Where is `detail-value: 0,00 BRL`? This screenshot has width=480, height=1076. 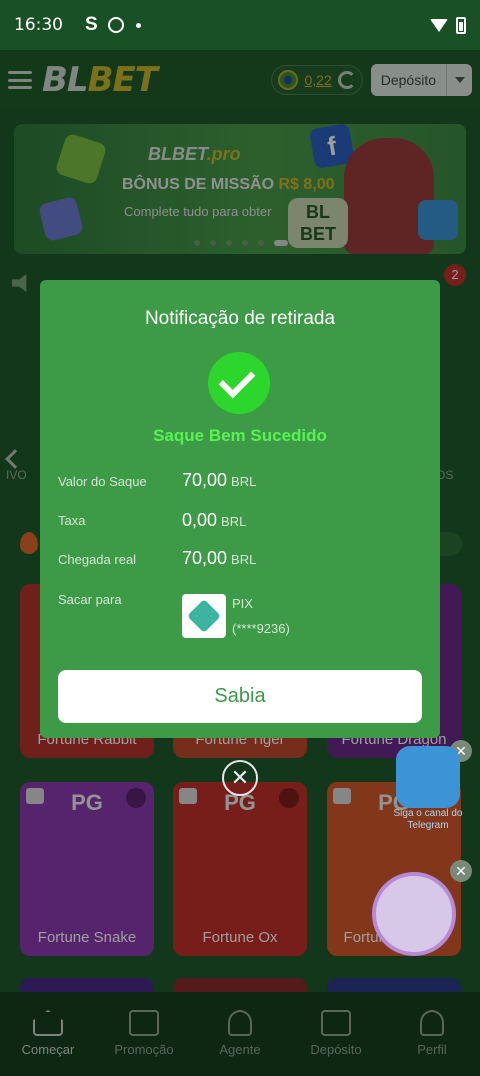
detail-value: 0,00 BRL is located at coordinates (214, 520).